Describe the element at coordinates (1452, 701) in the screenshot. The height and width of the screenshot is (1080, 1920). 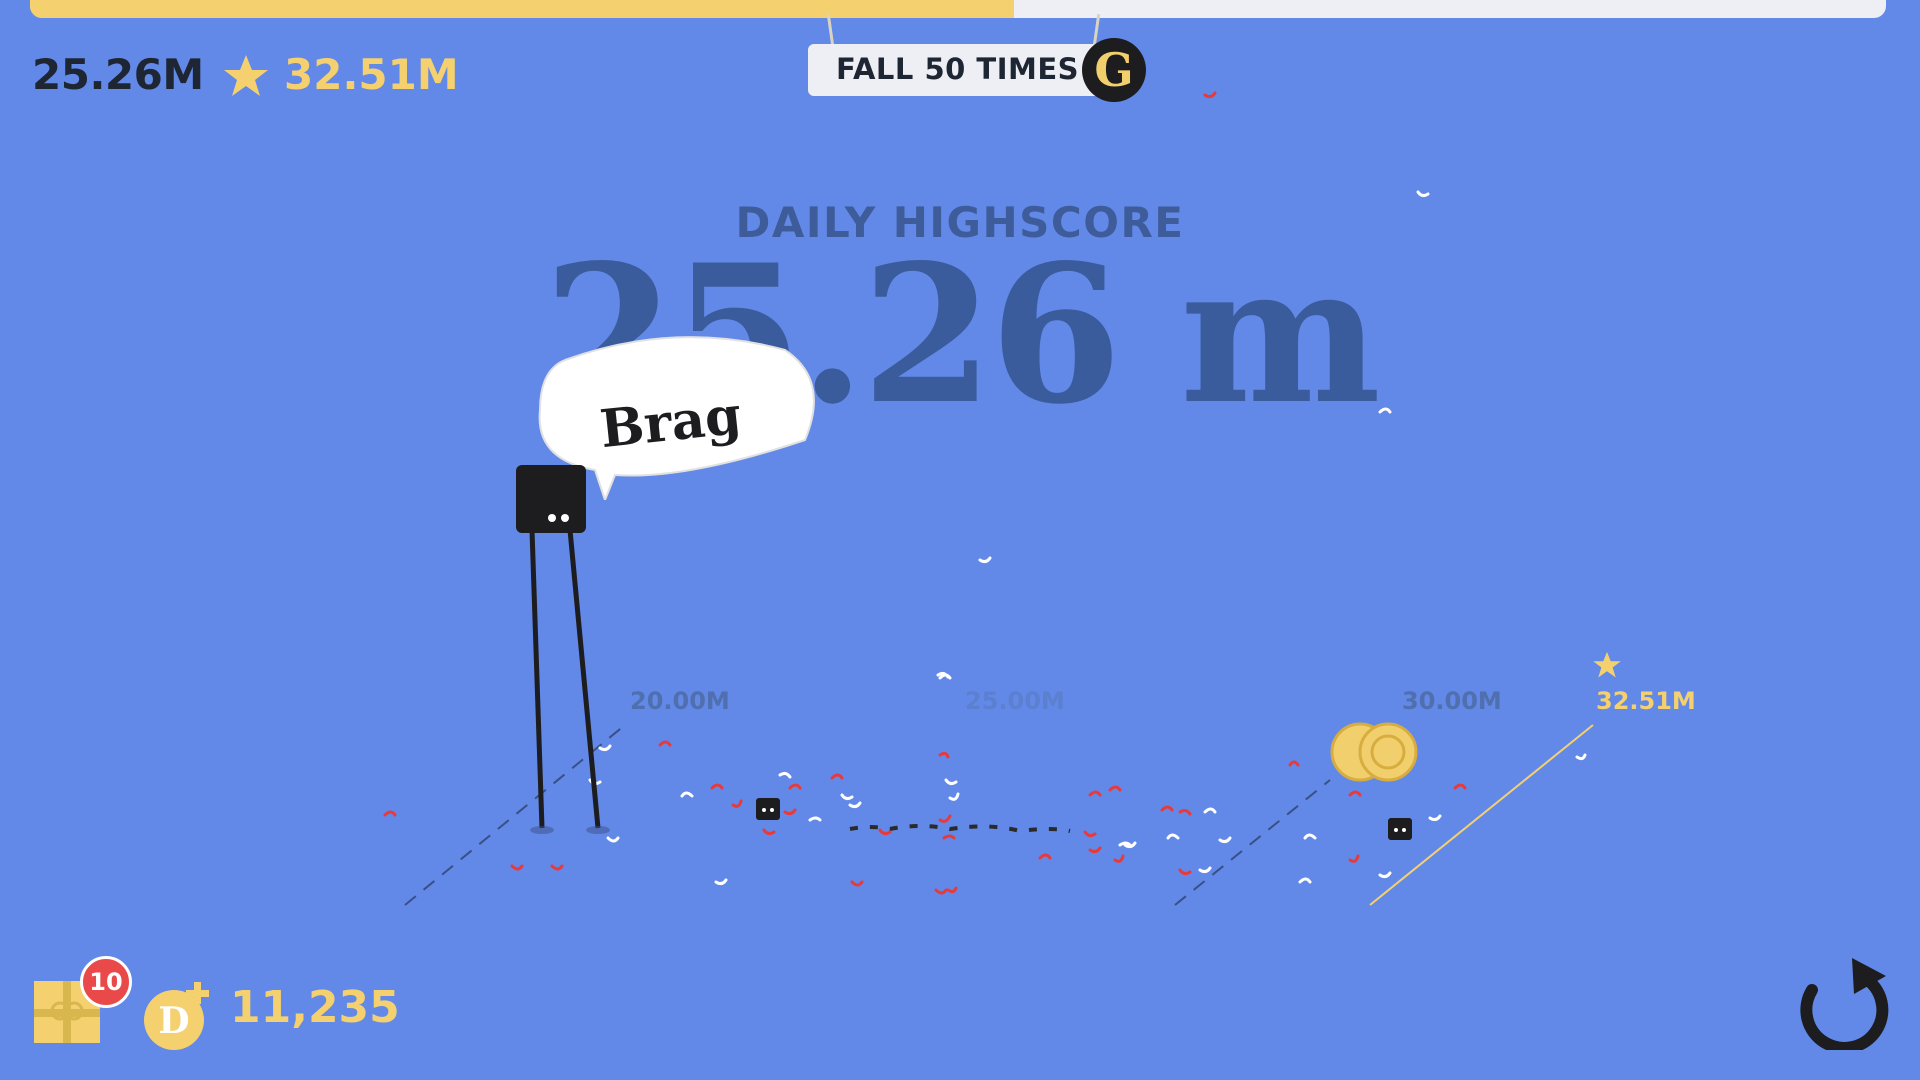
I see `marker-30m: 30.00M` at that location.